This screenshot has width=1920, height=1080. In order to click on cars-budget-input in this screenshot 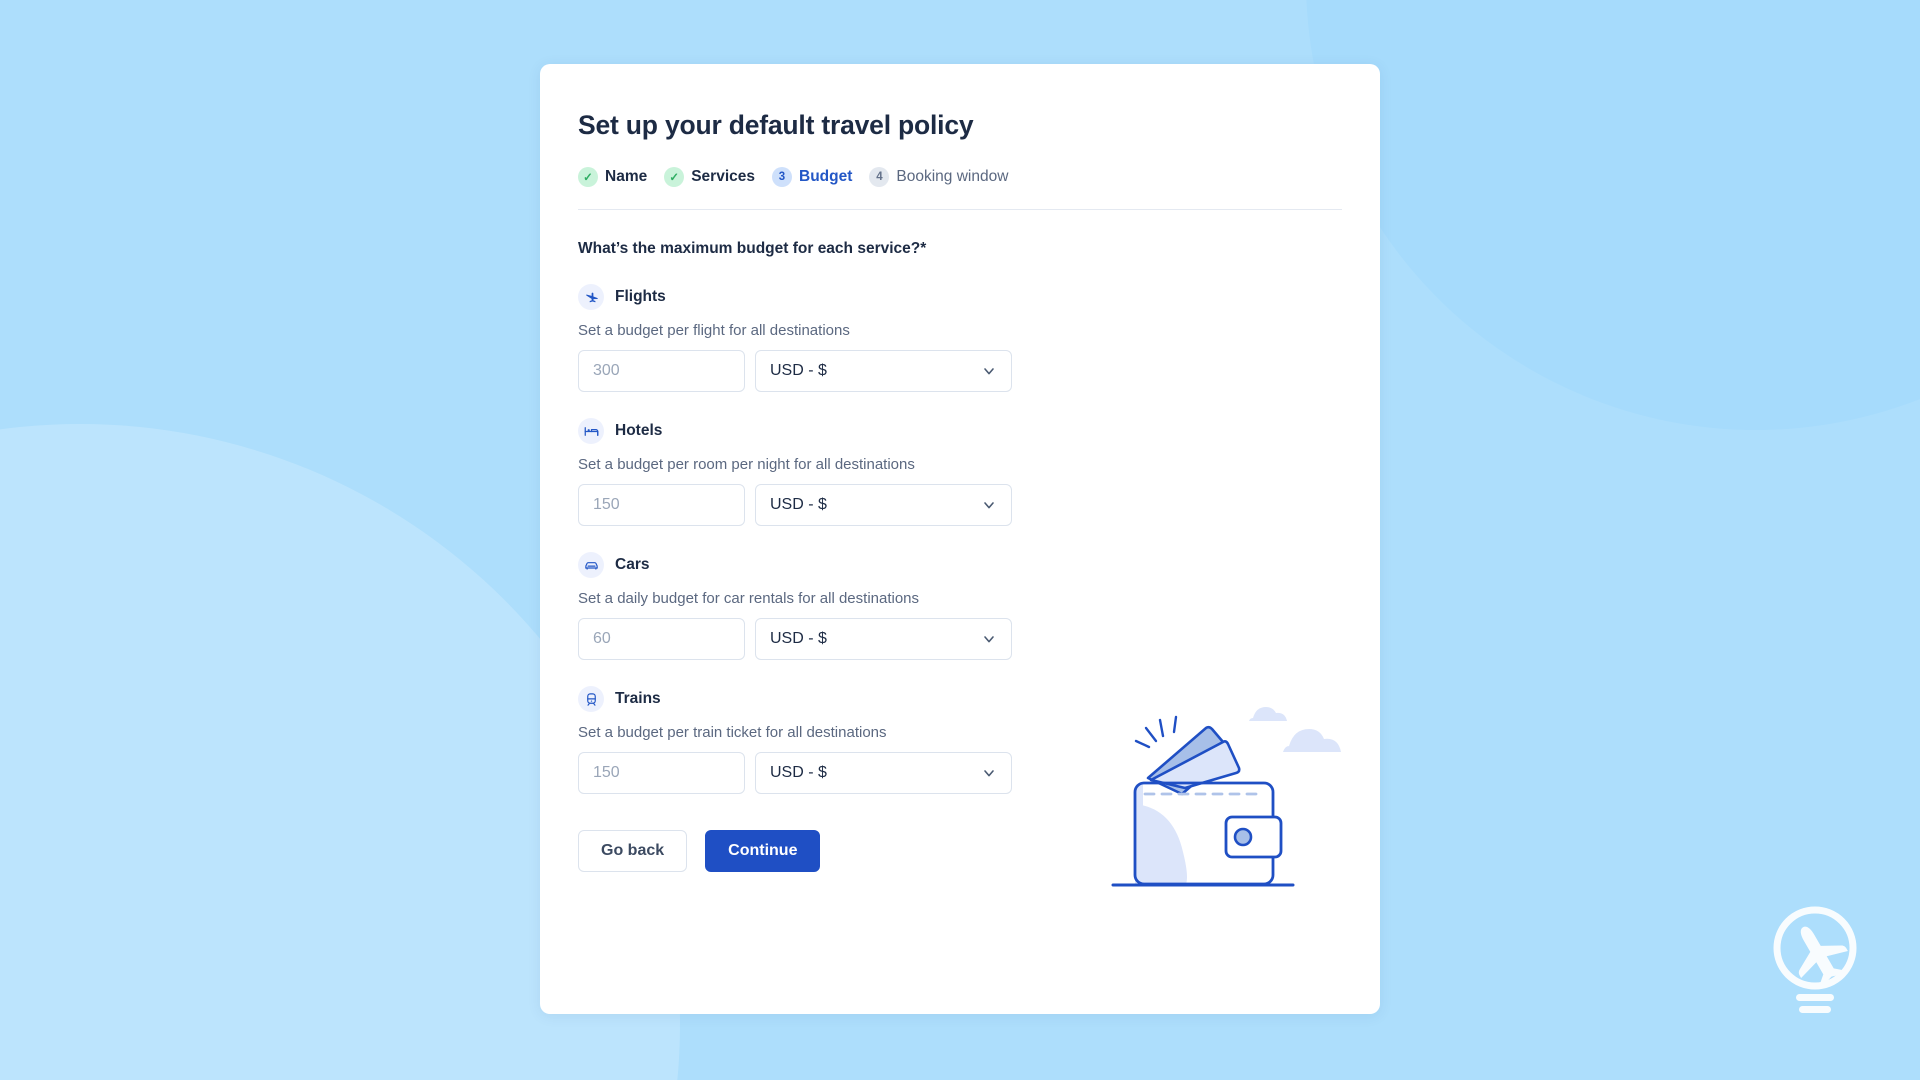, I will do `click(661, 639)`.